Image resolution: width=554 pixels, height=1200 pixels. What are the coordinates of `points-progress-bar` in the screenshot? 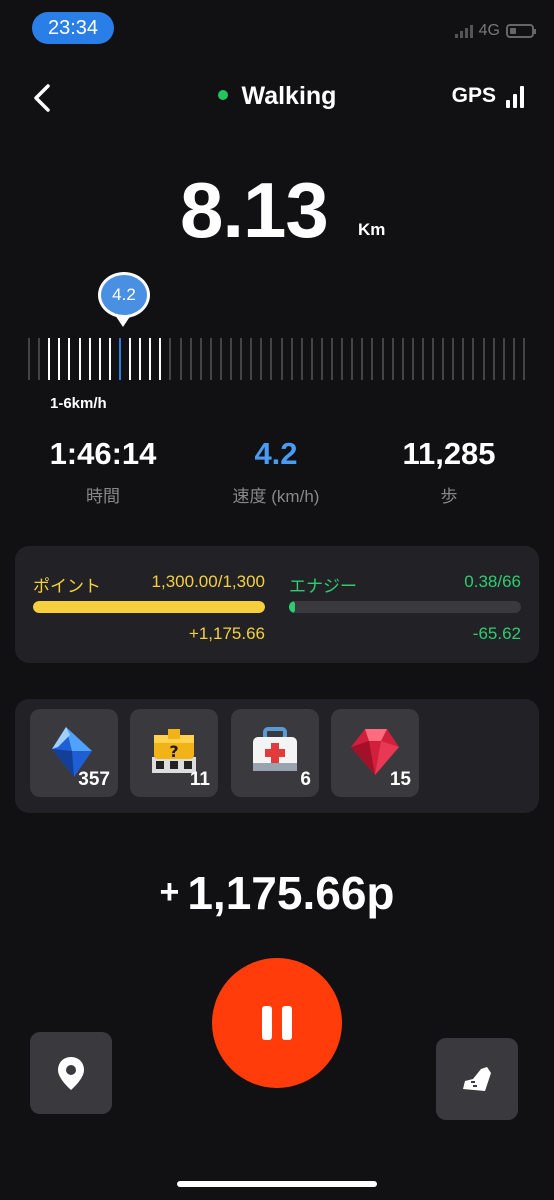 It's located at (149, 607).